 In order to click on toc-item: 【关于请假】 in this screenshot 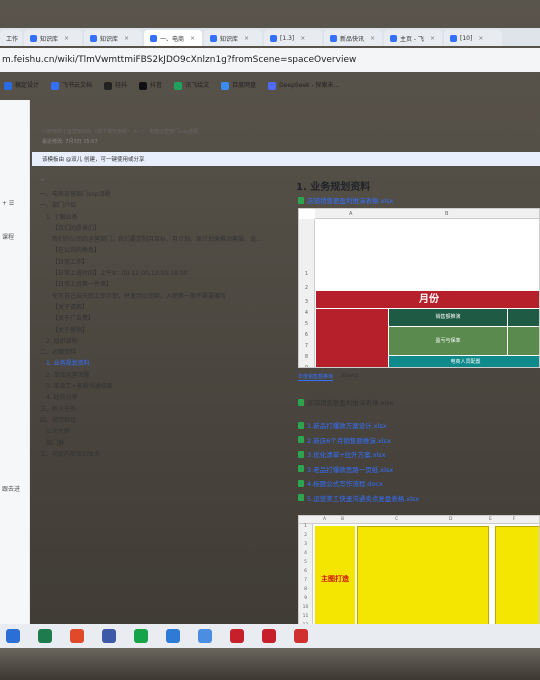, I will do `click(151, 307)`.